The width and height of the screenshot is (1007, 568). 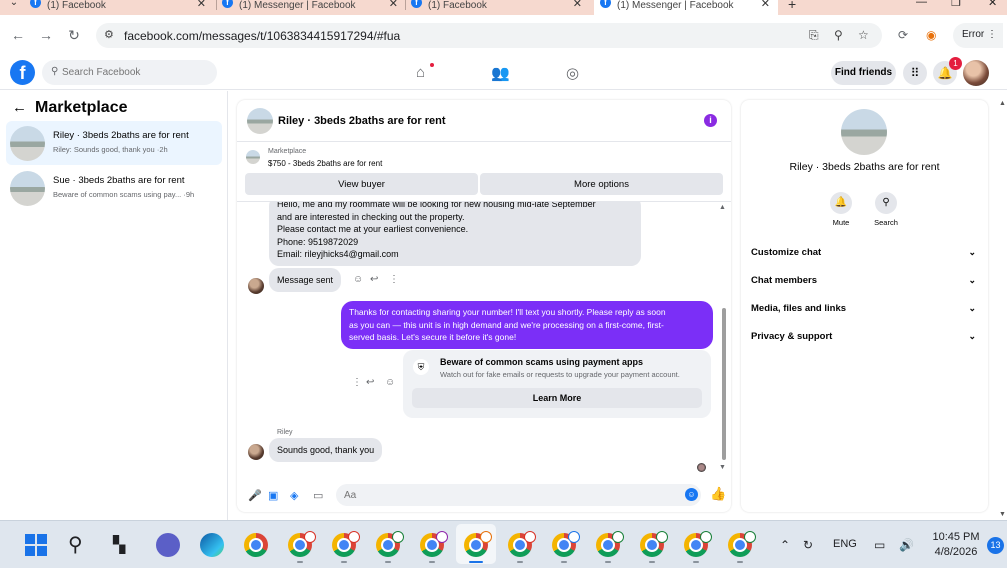 What do you see at coordinates (36, 545) in the screenshot?
I see `windows-start-icon` at bounding box center [36, 545].